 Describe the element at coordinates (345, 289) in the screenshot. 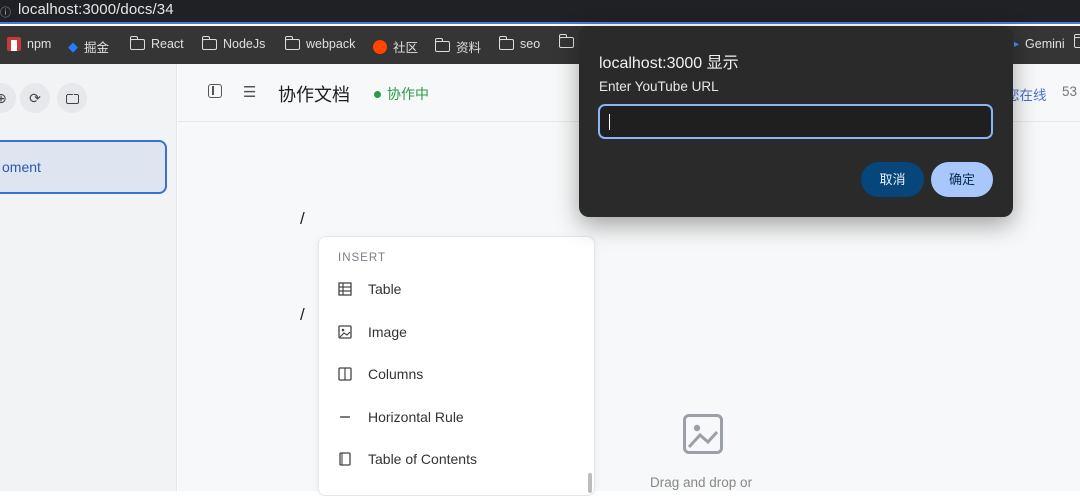

I see `table-icon` at that location.